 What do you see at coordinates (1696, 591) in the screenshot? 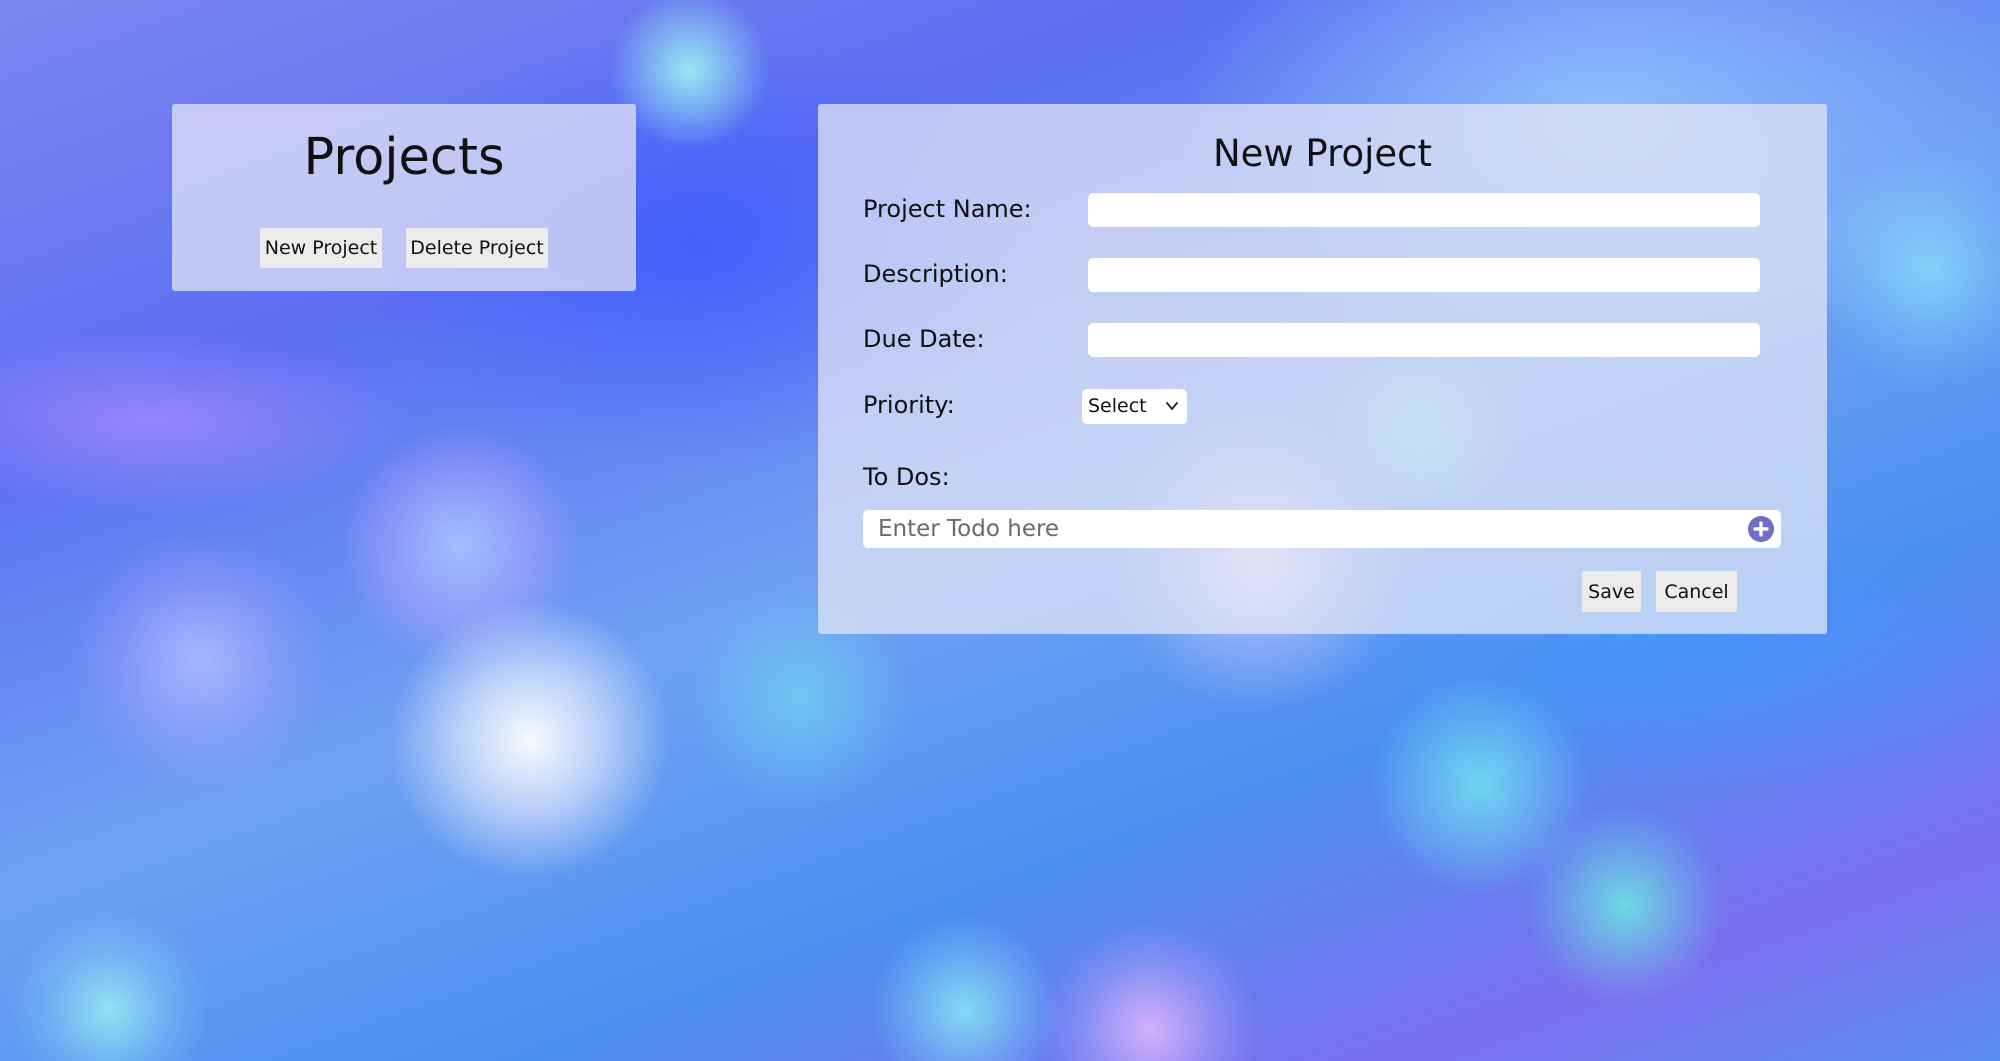
I see `cancel-button: Cancel` at bounding box center [1696, 591].